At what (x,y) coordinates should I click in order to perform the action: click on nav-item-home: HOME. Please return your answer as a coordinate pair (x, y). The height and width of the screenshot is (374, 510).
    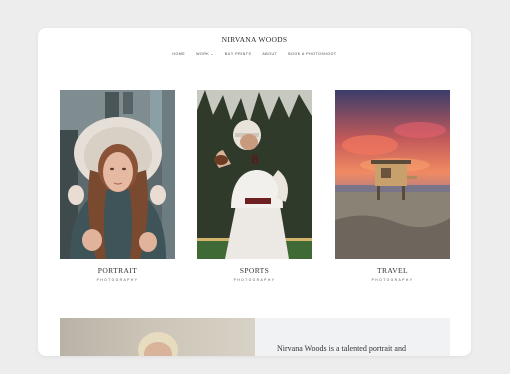
    Looking at the image, I should click on (178, 54).